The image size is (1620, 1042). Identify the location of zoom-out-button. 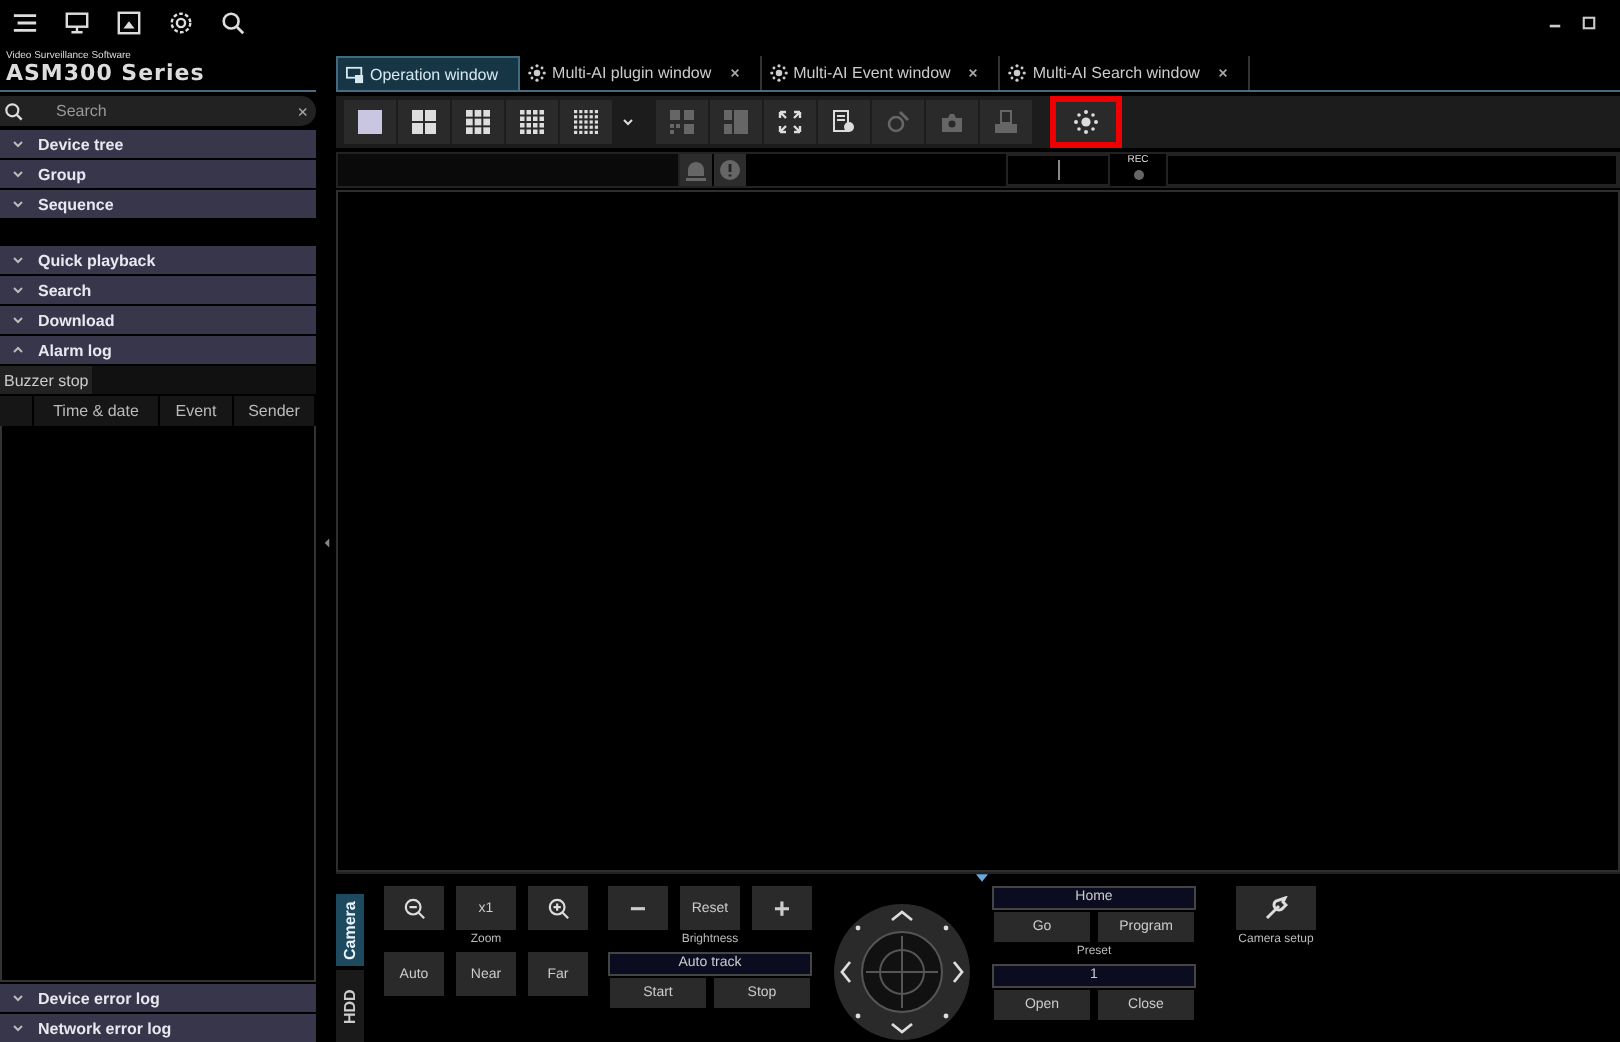
(414, 908).